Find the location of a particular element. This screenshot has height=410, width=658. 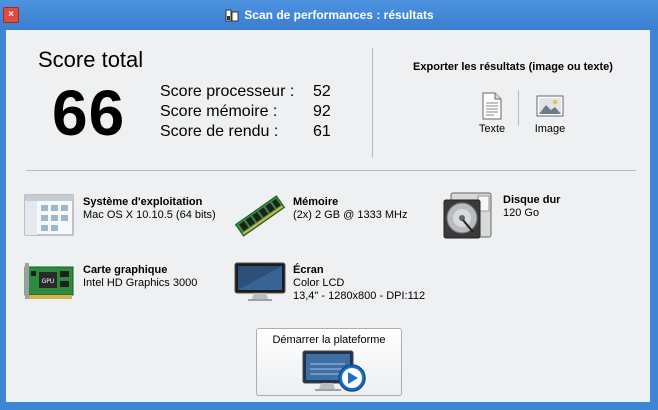

spec-os-heading: Système d'exploitation is located at coordinates (143, 202).